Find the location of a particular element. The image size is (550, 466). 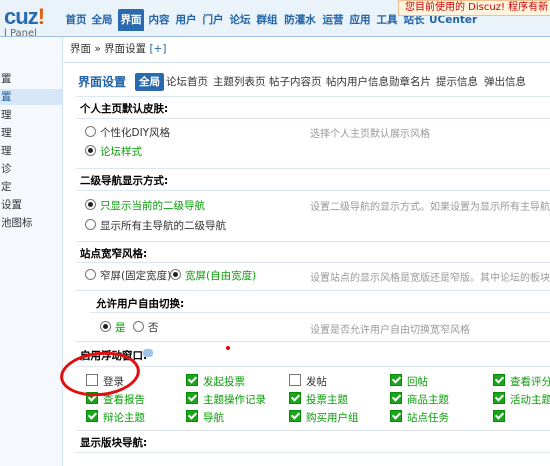

switch-option-yes: 是 is located at coordinates (113, 327).